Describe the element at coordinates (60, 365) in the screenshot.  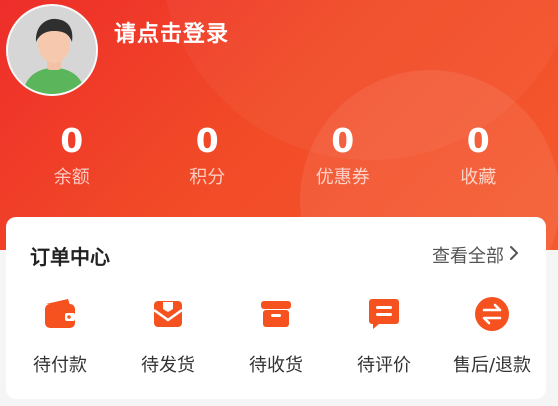
I see `order-label: 待付款` at that location.